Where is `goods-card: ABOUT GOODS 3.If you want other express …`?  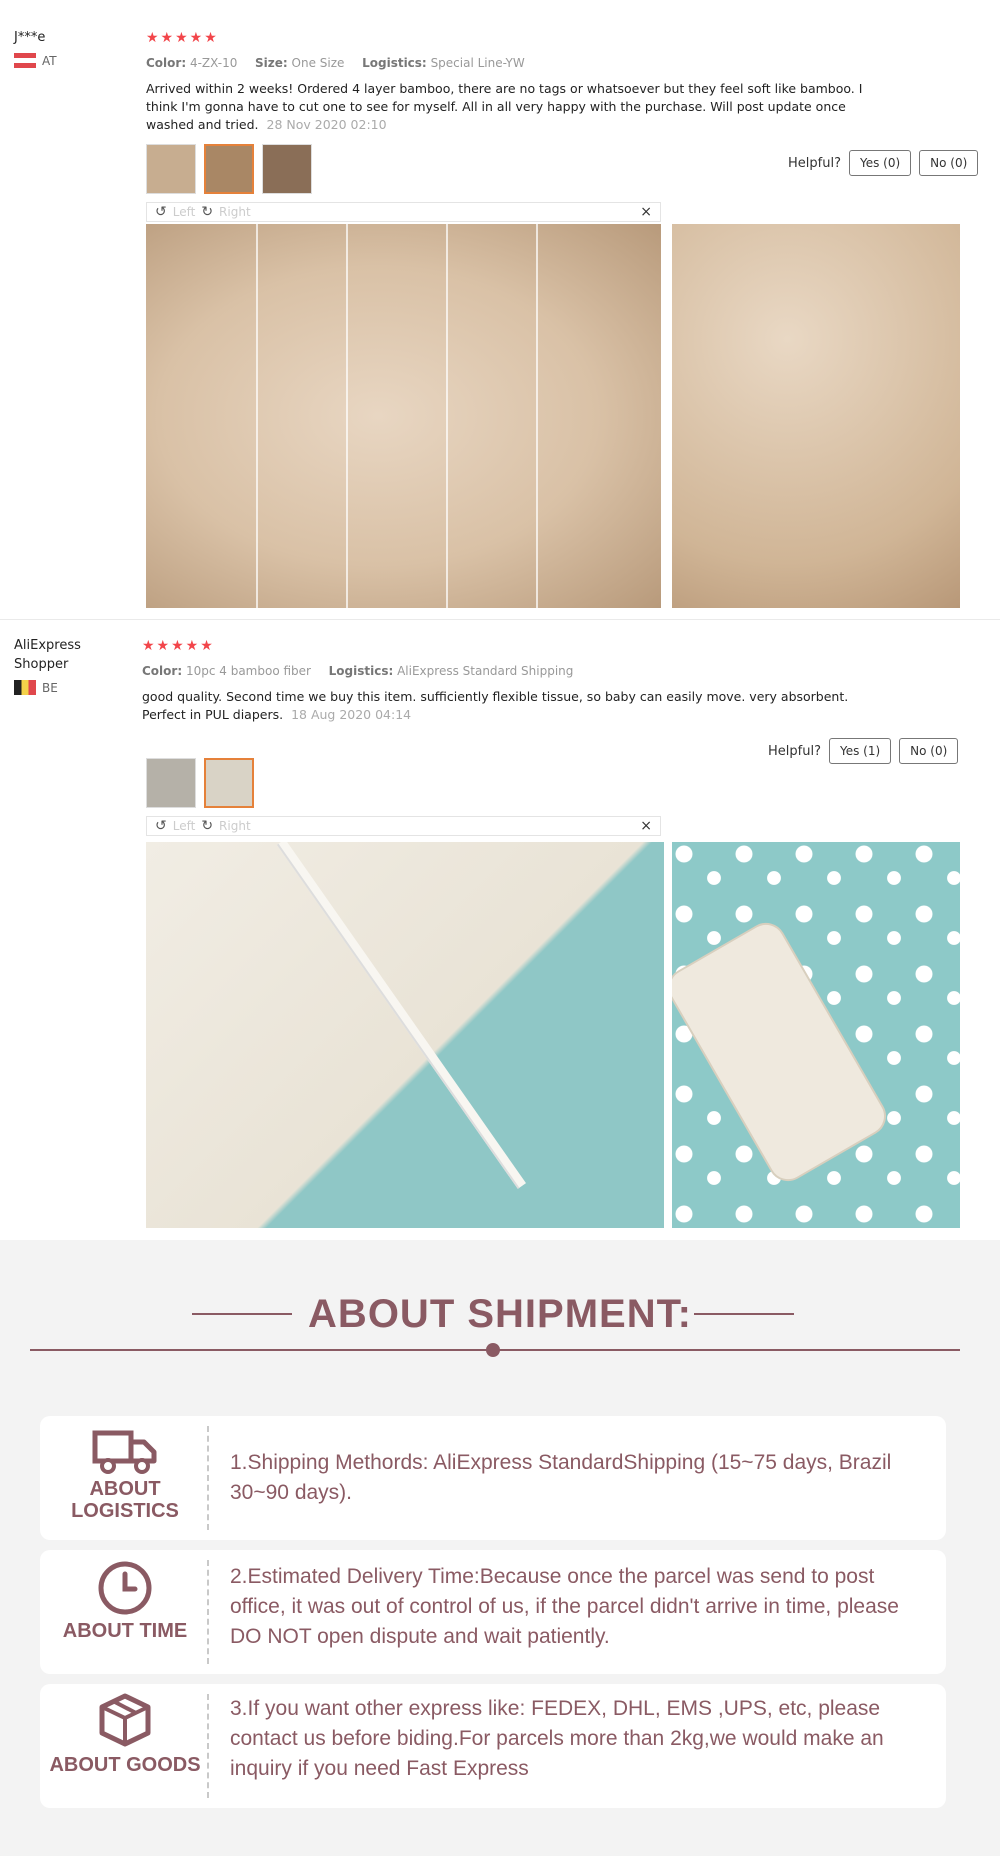
goods-card: ABOUT GOODS 3.If you want other express … is located at coordinates (493, 1746).